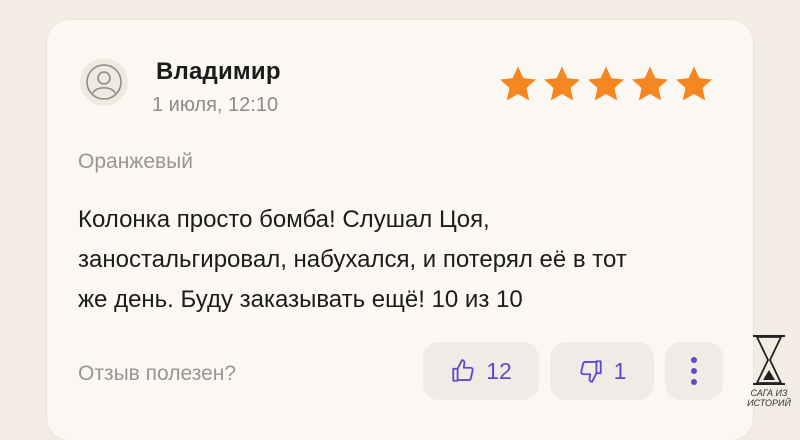 The image size is (800, 440). Describe the element at coordinates (499, 370) in the screenshot. I see `like-count: 12` at that location.